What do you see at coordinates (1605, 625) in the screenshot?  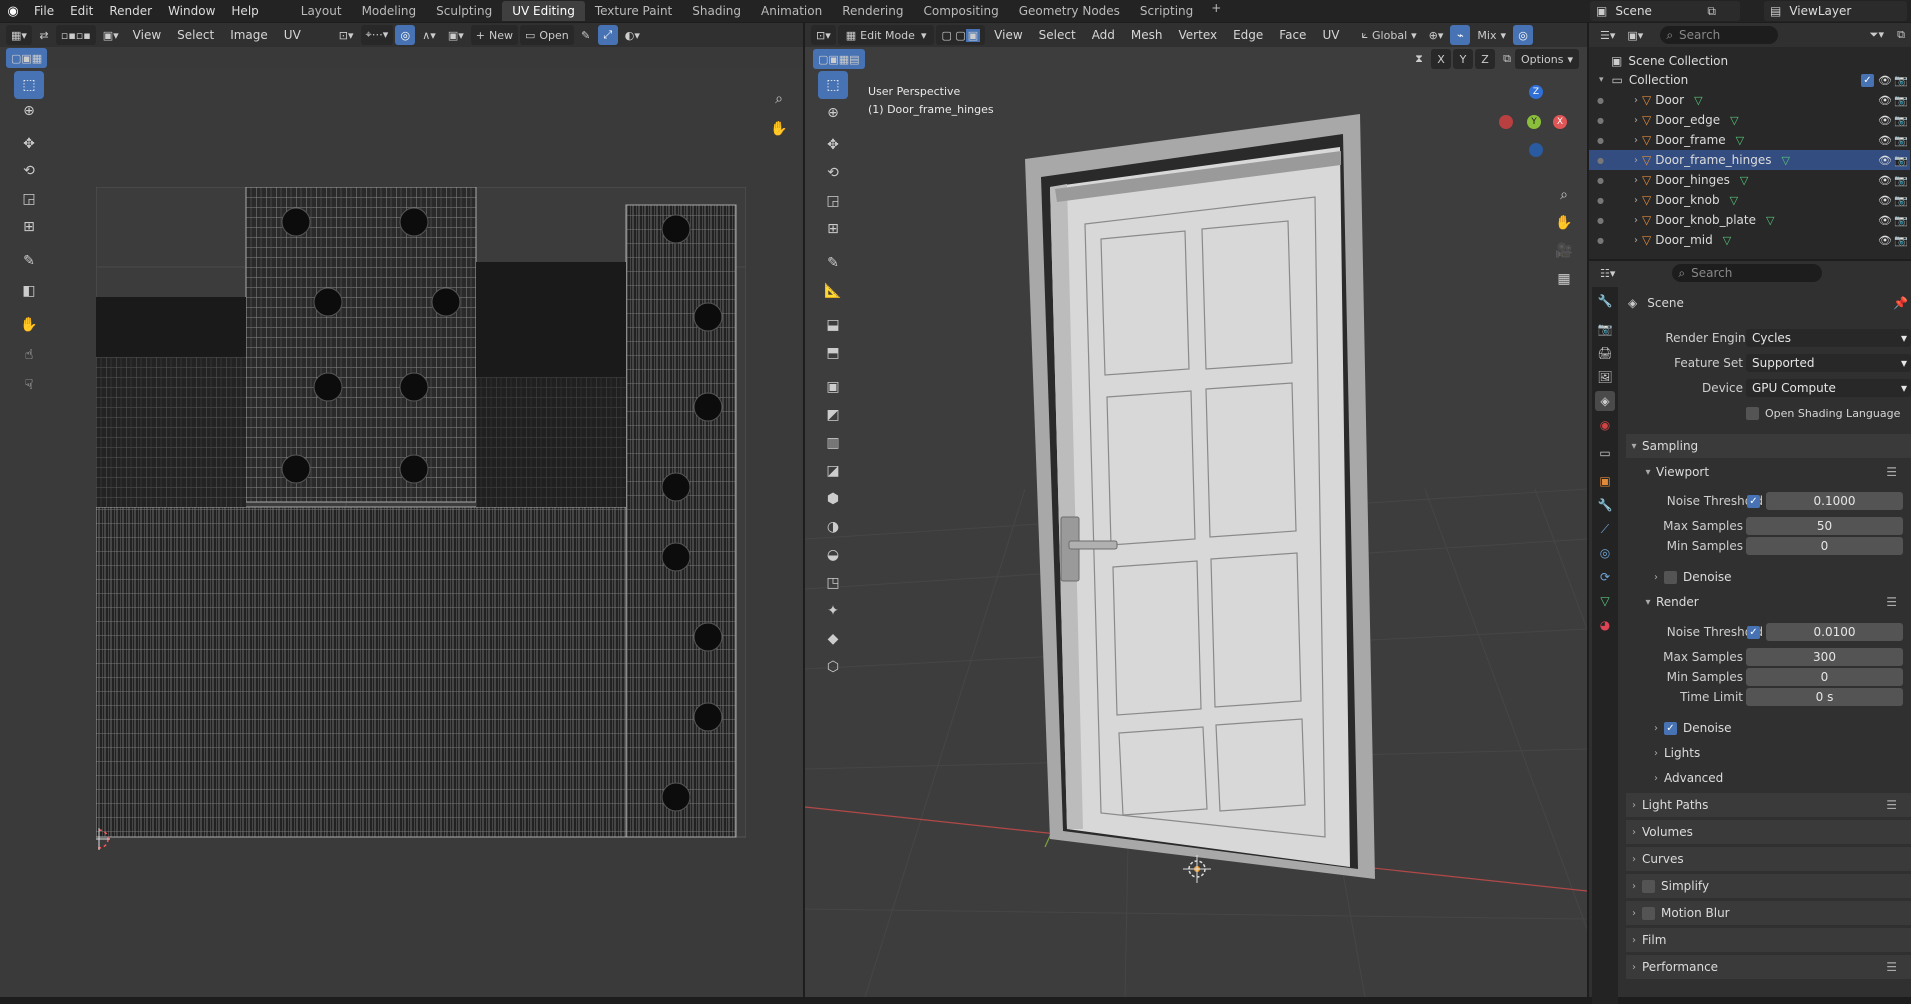 I see `material-tab-icon: ◕` at bounding box center [1605, 625].